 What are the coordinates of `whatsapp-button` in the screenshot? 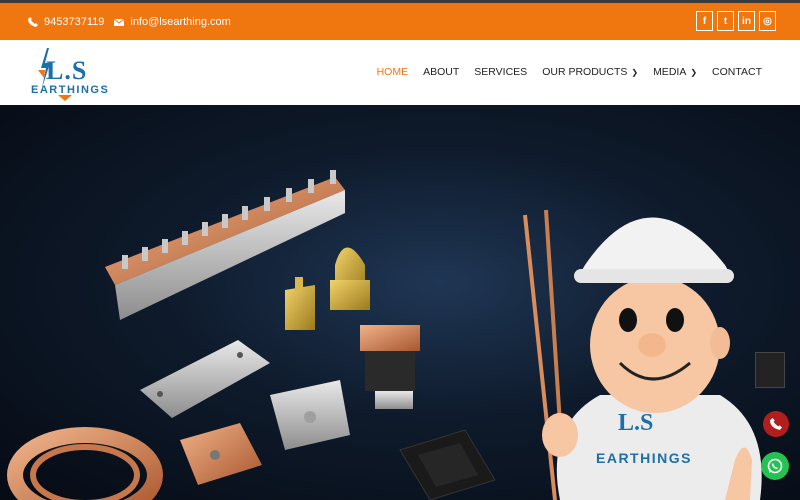 It's located at (775, 466).